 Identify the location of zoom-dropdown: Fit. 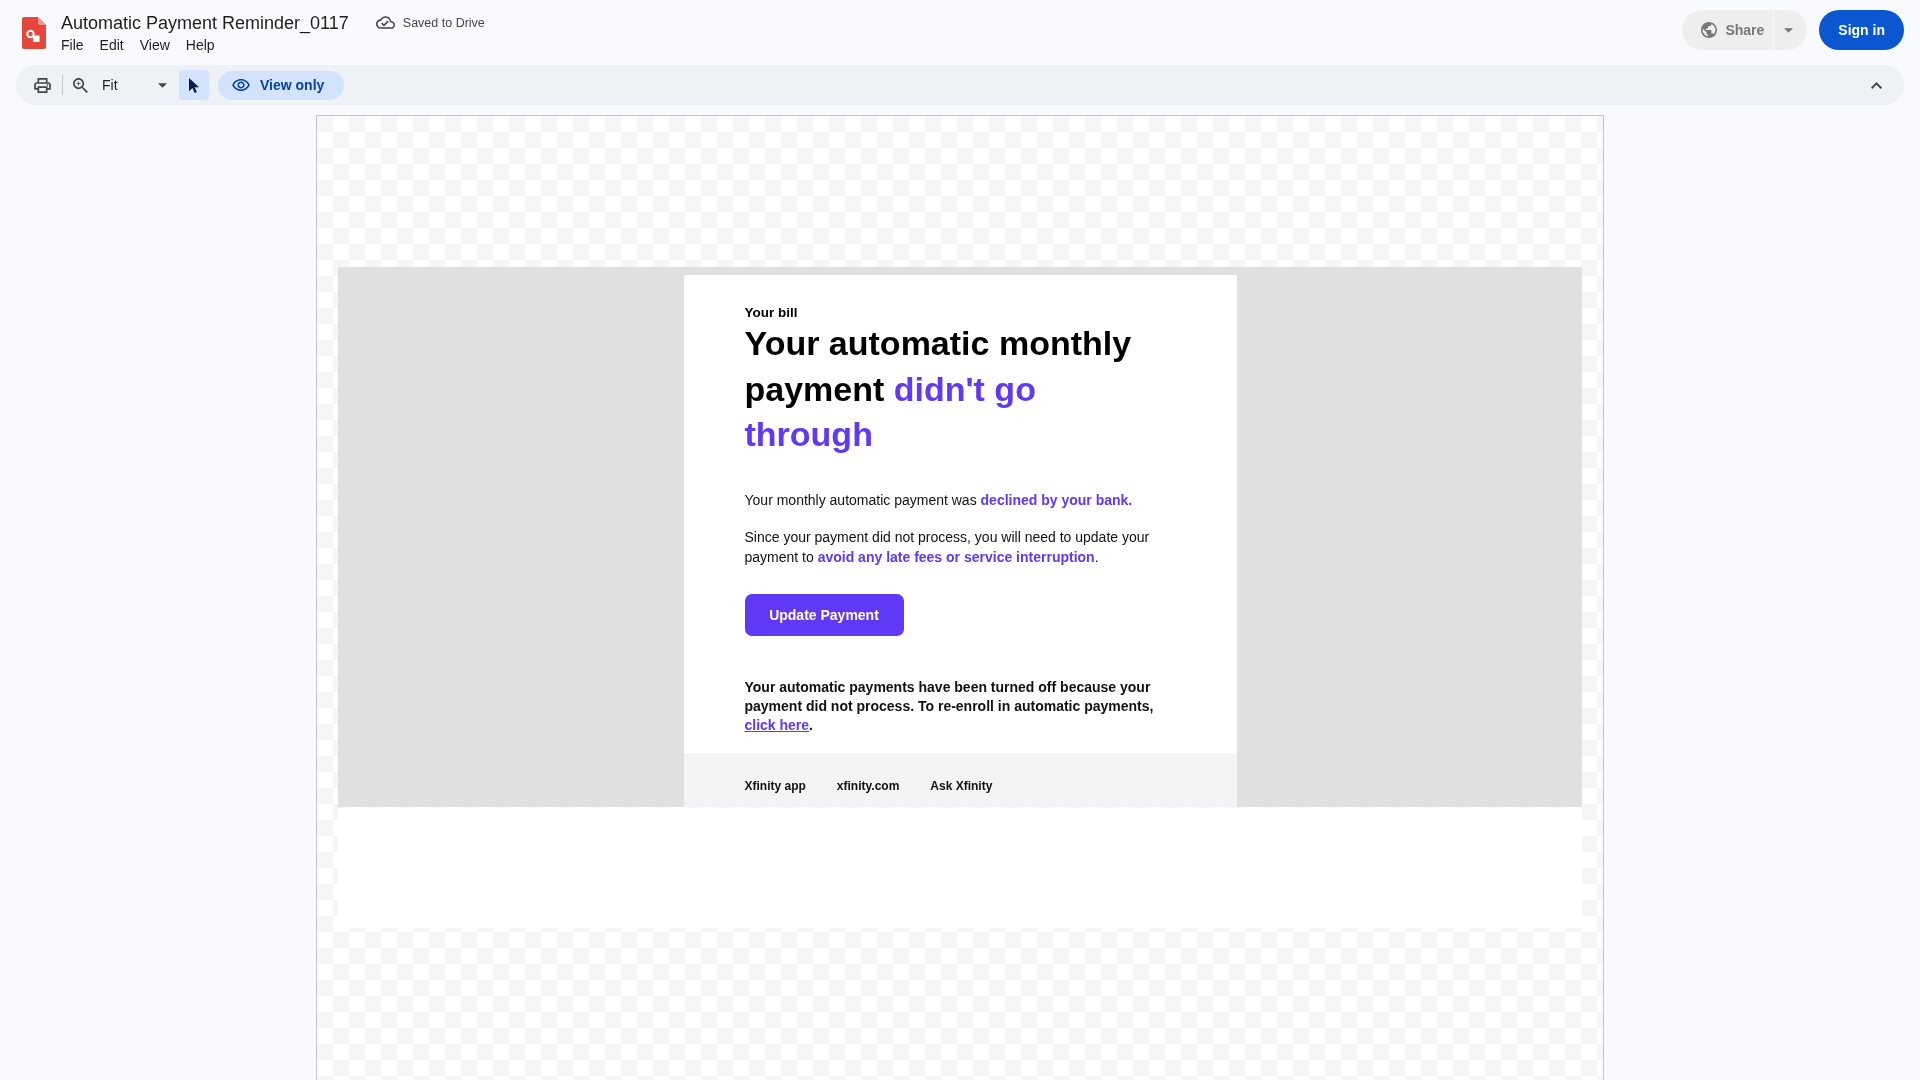
(120, 85).